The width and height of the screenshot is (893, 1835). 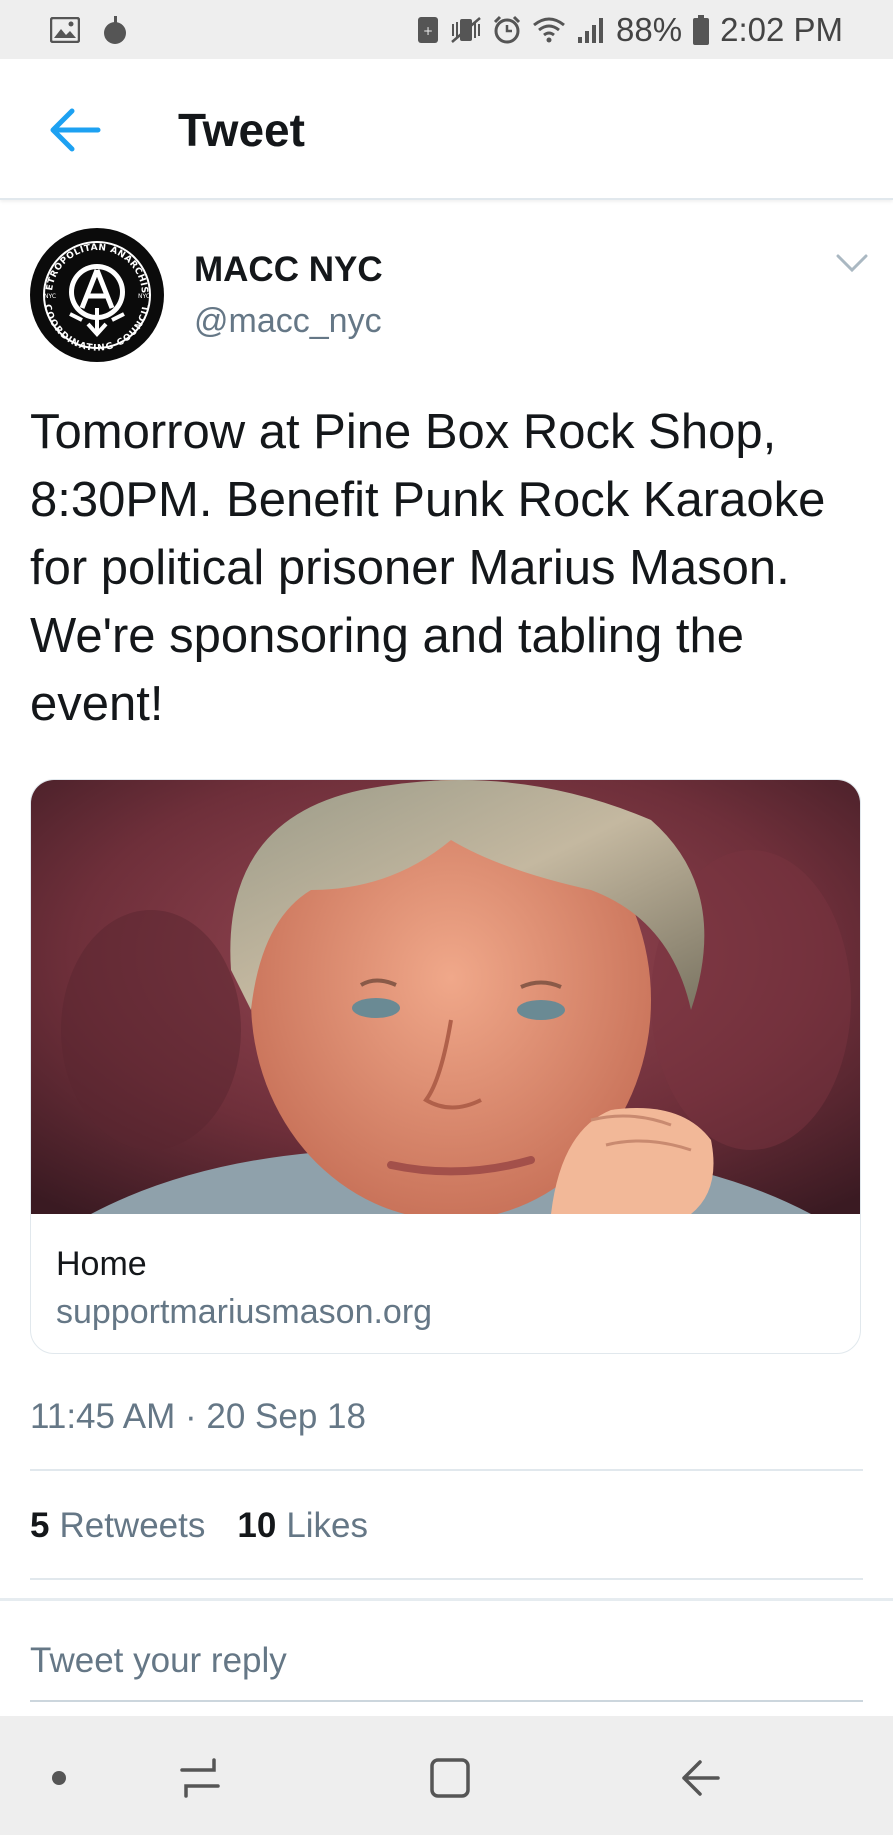 I want to click on system-nav-bar, so click(x=446, y=1775).